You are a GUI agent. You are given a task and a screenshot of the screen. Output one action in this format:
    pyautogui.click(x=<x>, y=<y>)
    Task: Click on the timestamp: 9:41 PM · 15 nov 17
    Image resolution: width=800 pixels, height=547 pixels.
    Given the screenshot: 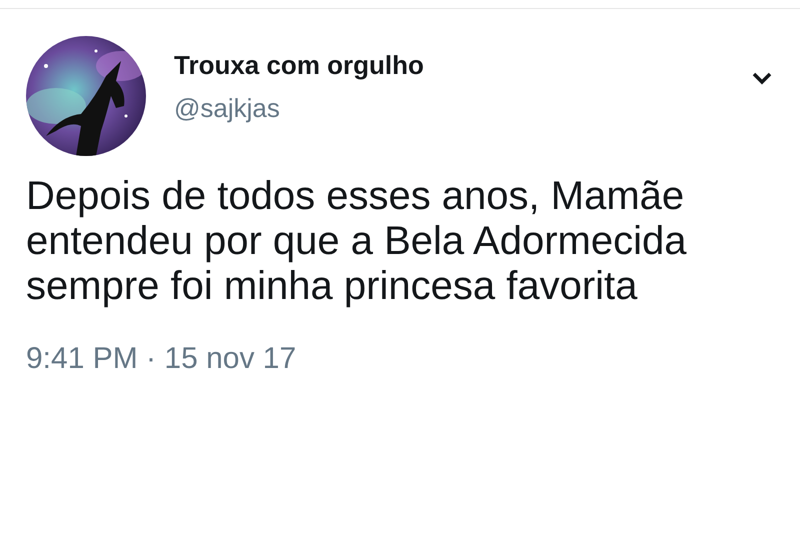 What is the action you would take?
    pyautogui.click(x=162, y=359)
    